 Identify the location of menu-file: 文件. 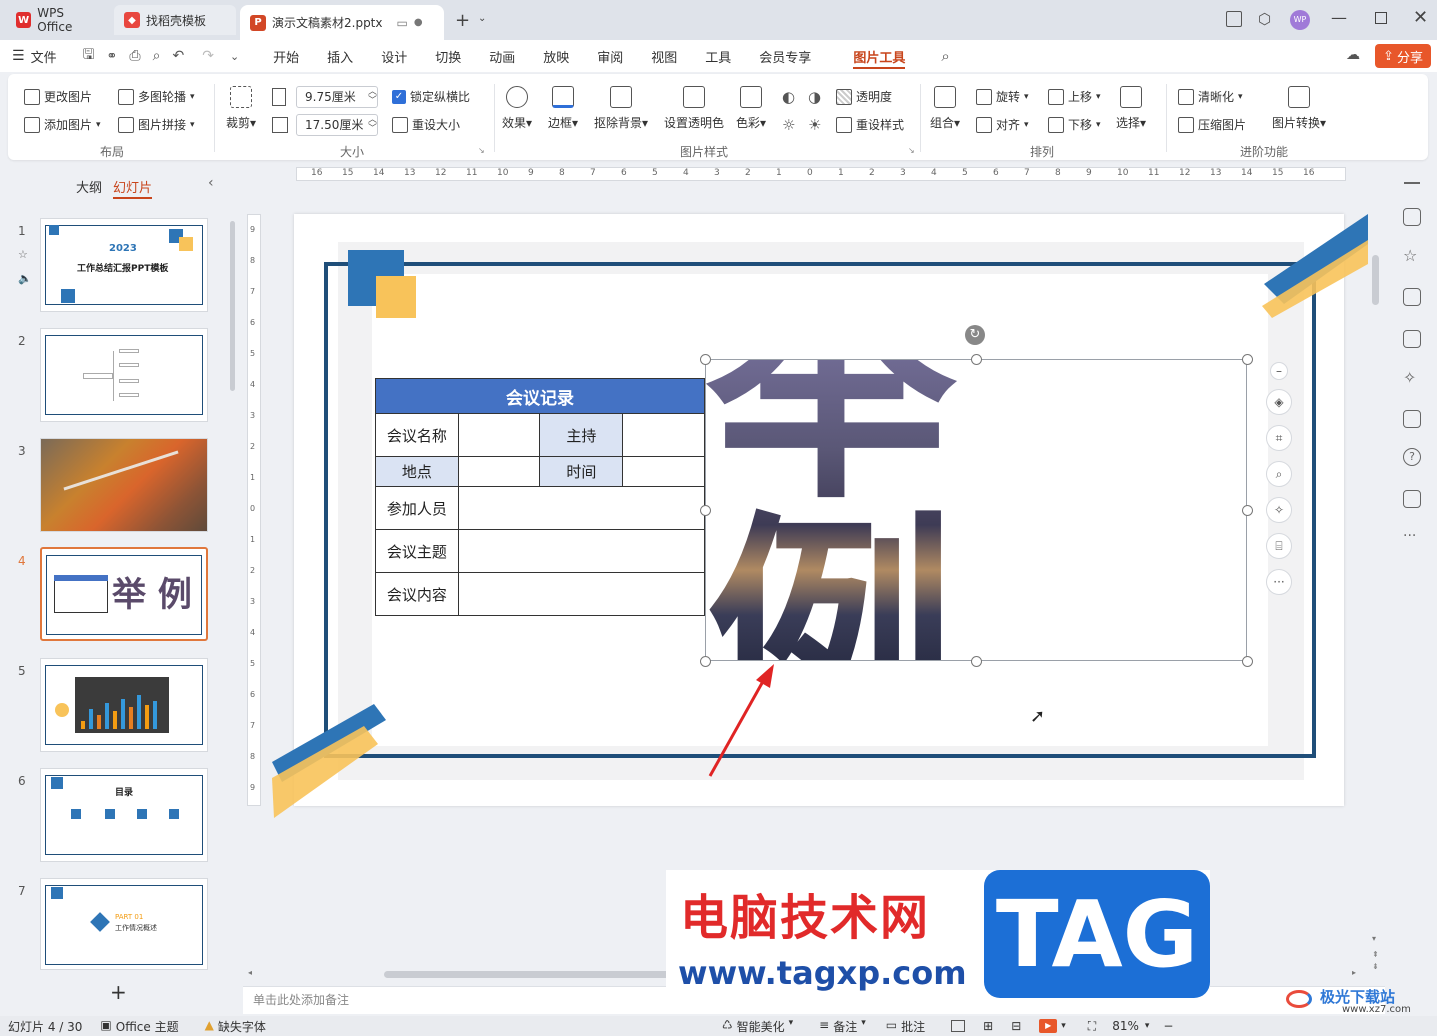
(48, 56).